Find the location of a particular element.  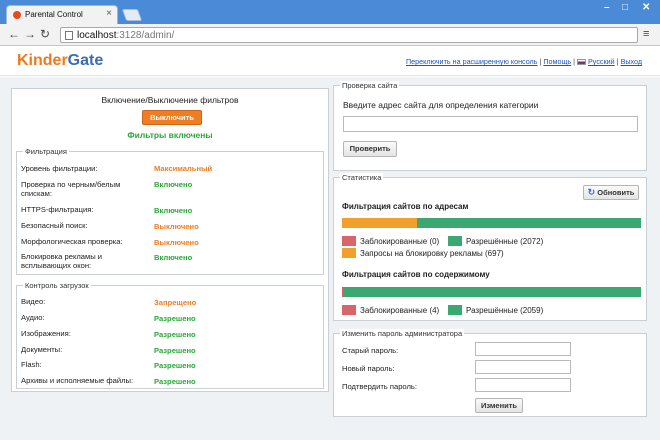

filter-level-label: Уровень фильтрации: is located at coordinates (59, 168).